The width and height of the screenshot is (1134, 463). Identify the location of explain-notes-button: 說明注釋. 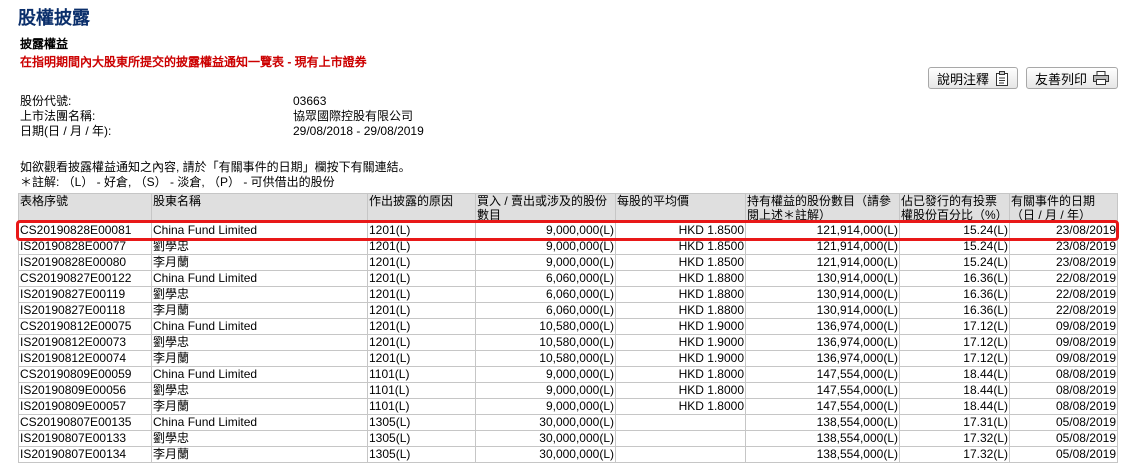
(972, 78).